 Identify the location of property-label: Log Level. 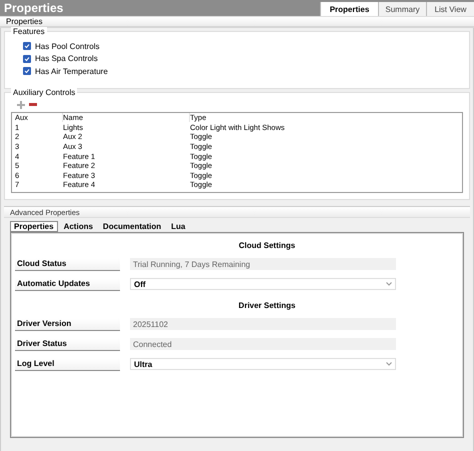
(67, 364).